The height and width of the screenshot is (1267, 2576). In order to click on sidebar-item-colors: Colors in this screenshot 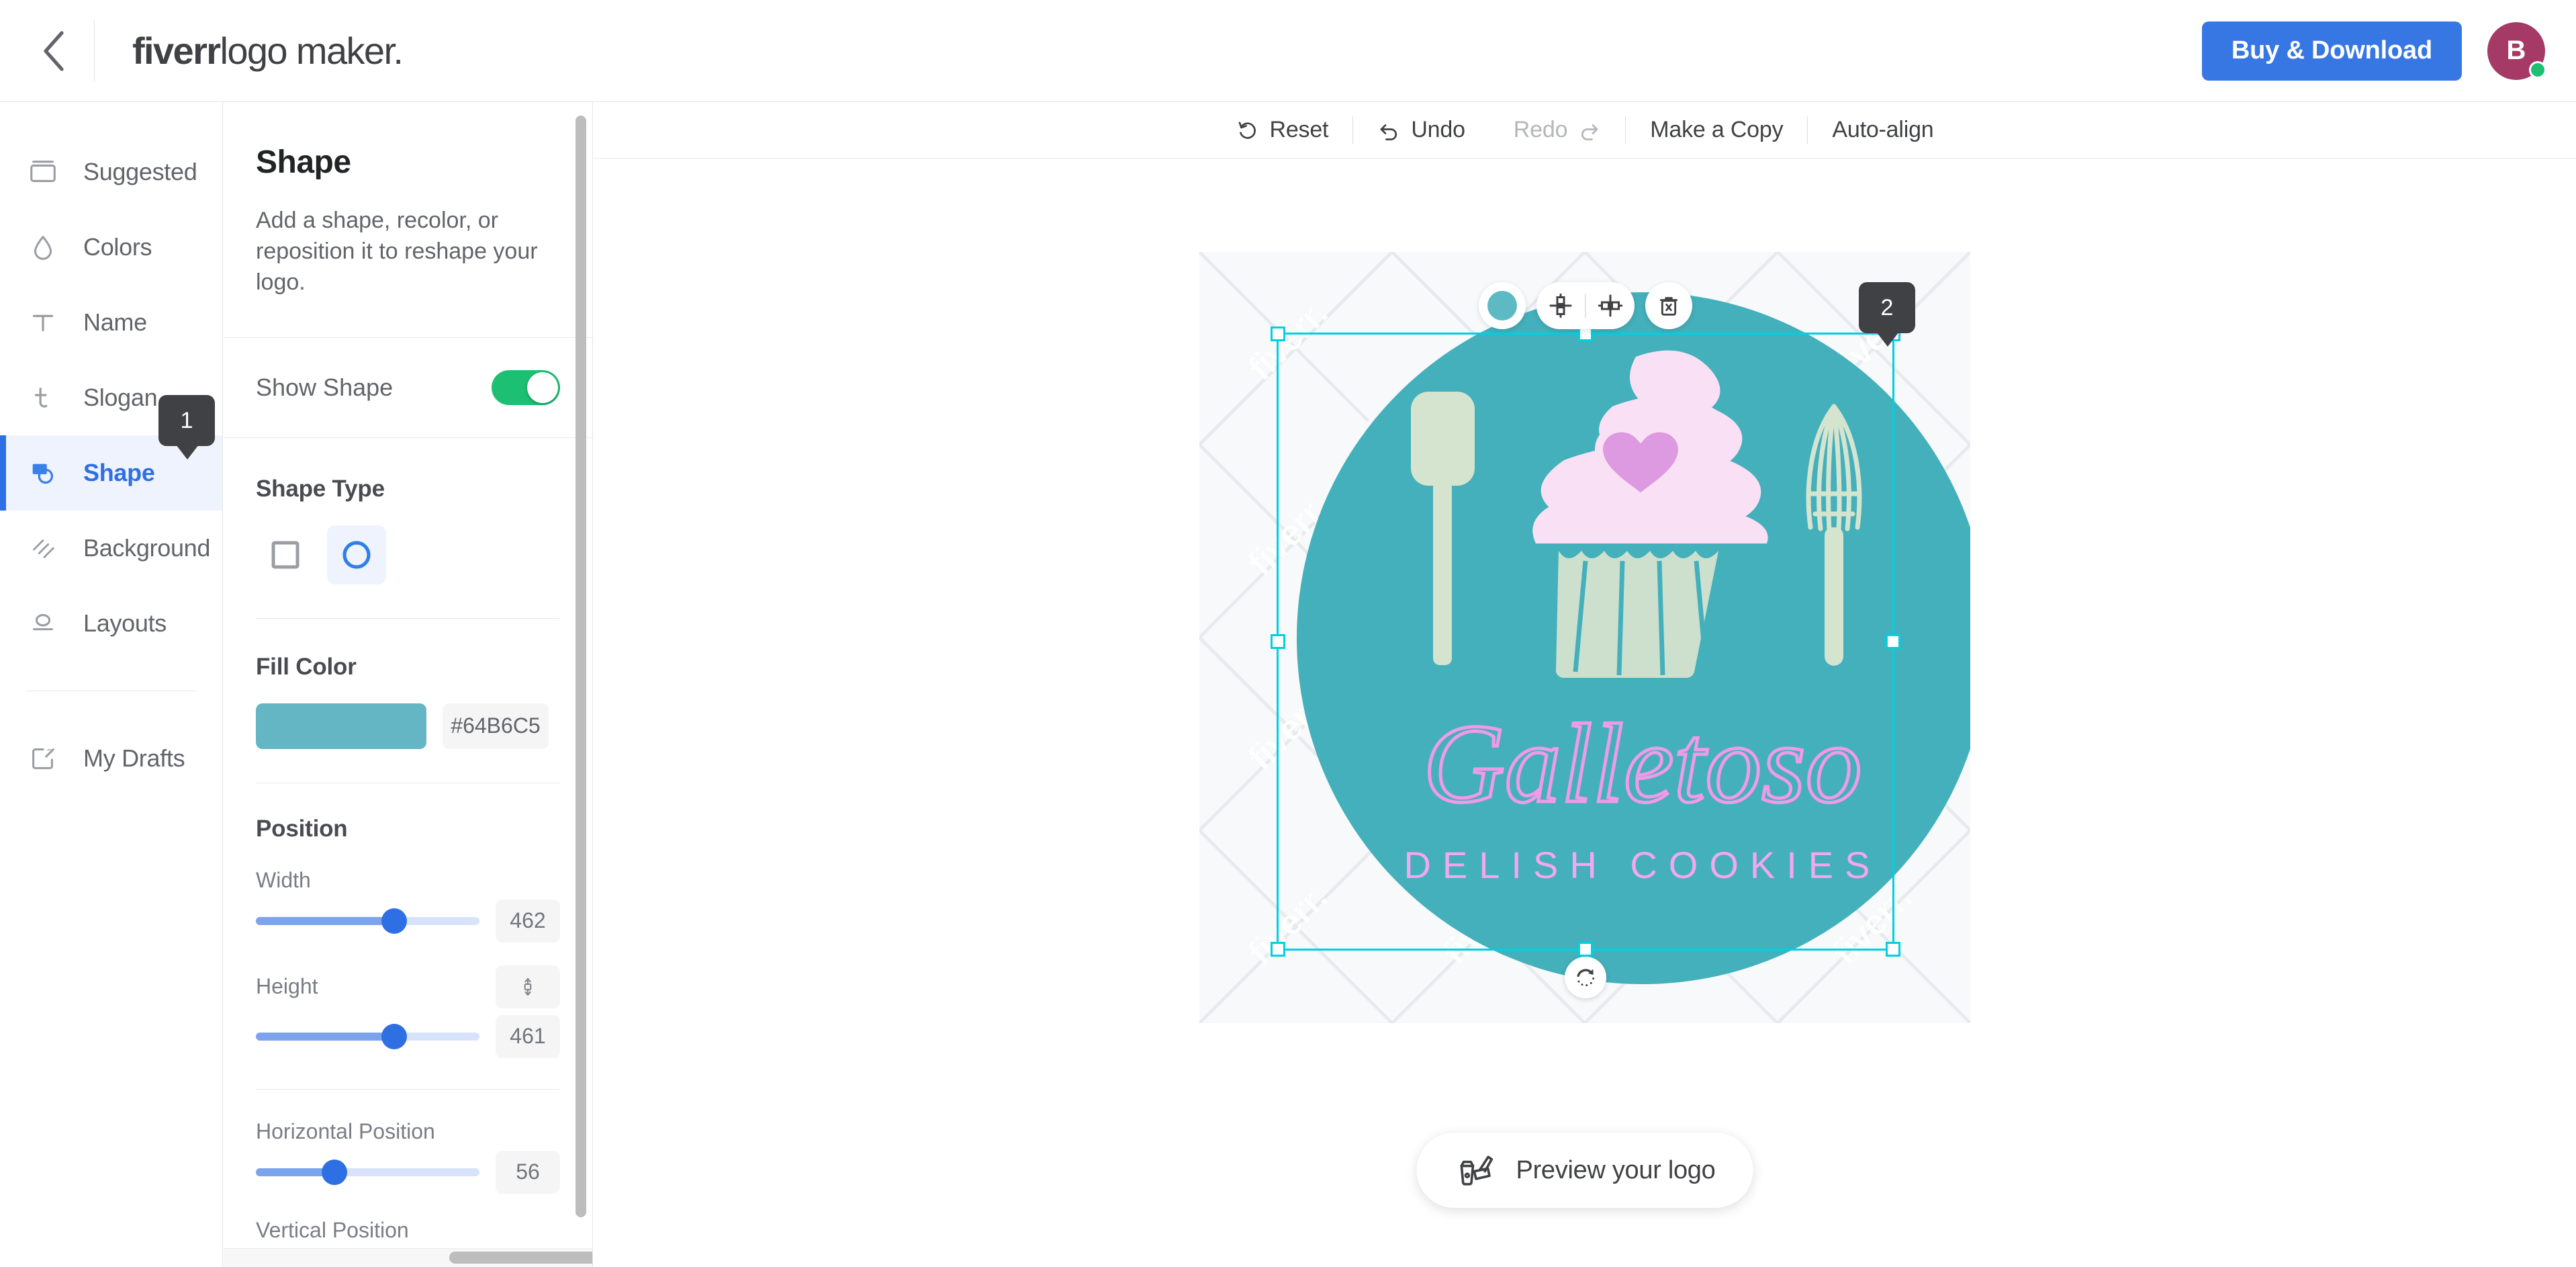, I will do `click(111, 247)`.